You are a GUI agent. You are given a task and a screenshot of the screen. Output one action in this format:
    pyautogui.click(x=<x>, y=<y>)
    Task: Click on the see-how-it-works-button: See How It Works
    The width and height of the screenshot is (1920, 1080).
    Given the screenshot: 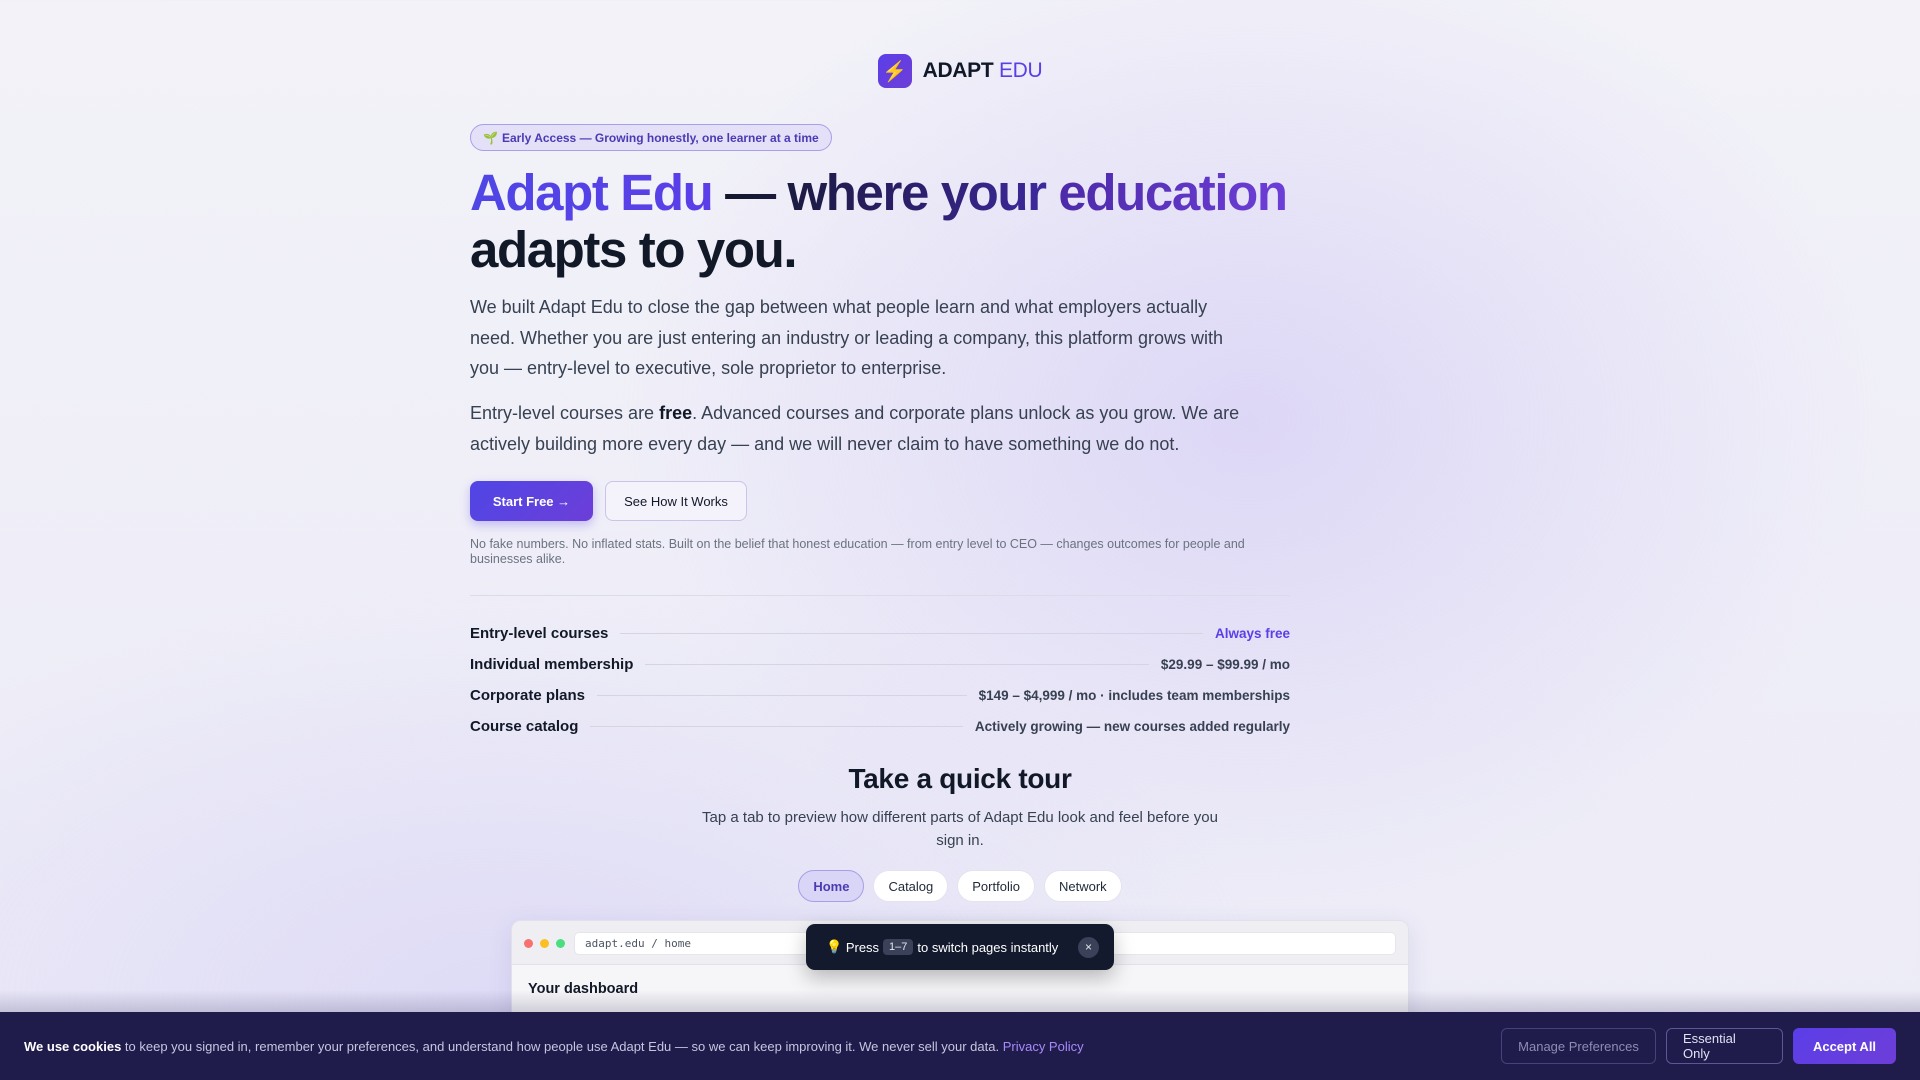 What is the action you would take?
    pyautogui.click(x=676, y=501)
    